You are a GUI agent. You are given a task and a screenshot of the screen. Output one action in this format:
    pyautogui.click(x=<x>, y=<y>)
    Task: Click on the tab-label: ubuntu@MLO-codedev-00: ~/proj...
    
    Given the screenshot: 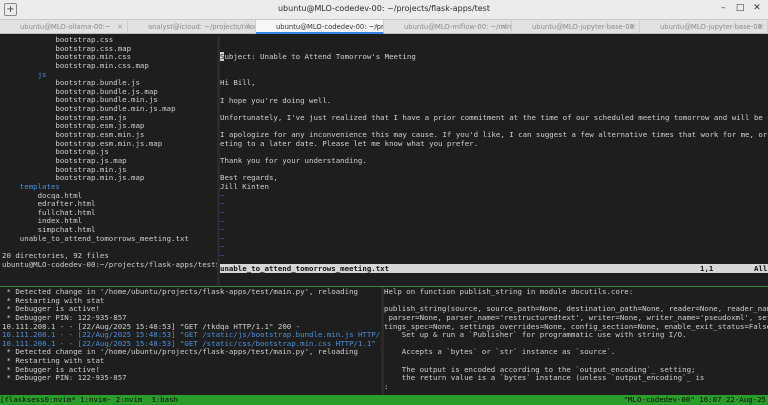 What is the action you would take?
    pyautogui.click(x=330, y=27)
    